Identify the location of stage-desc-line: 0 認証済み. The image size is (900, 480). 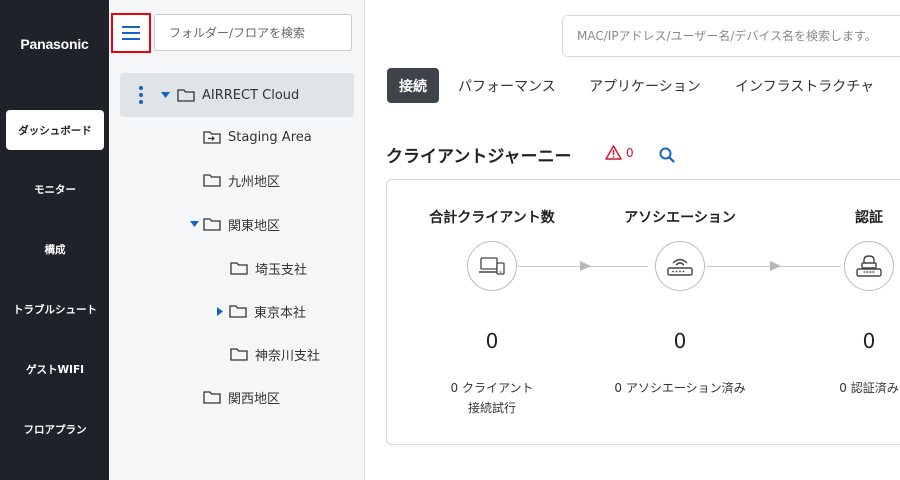
(869, 388).